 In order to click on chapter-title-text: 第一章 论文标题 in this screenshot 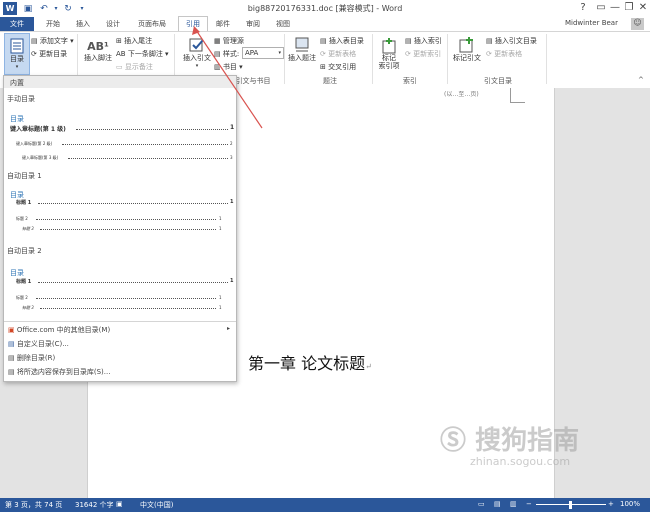, I will do `click(307, 363)`.